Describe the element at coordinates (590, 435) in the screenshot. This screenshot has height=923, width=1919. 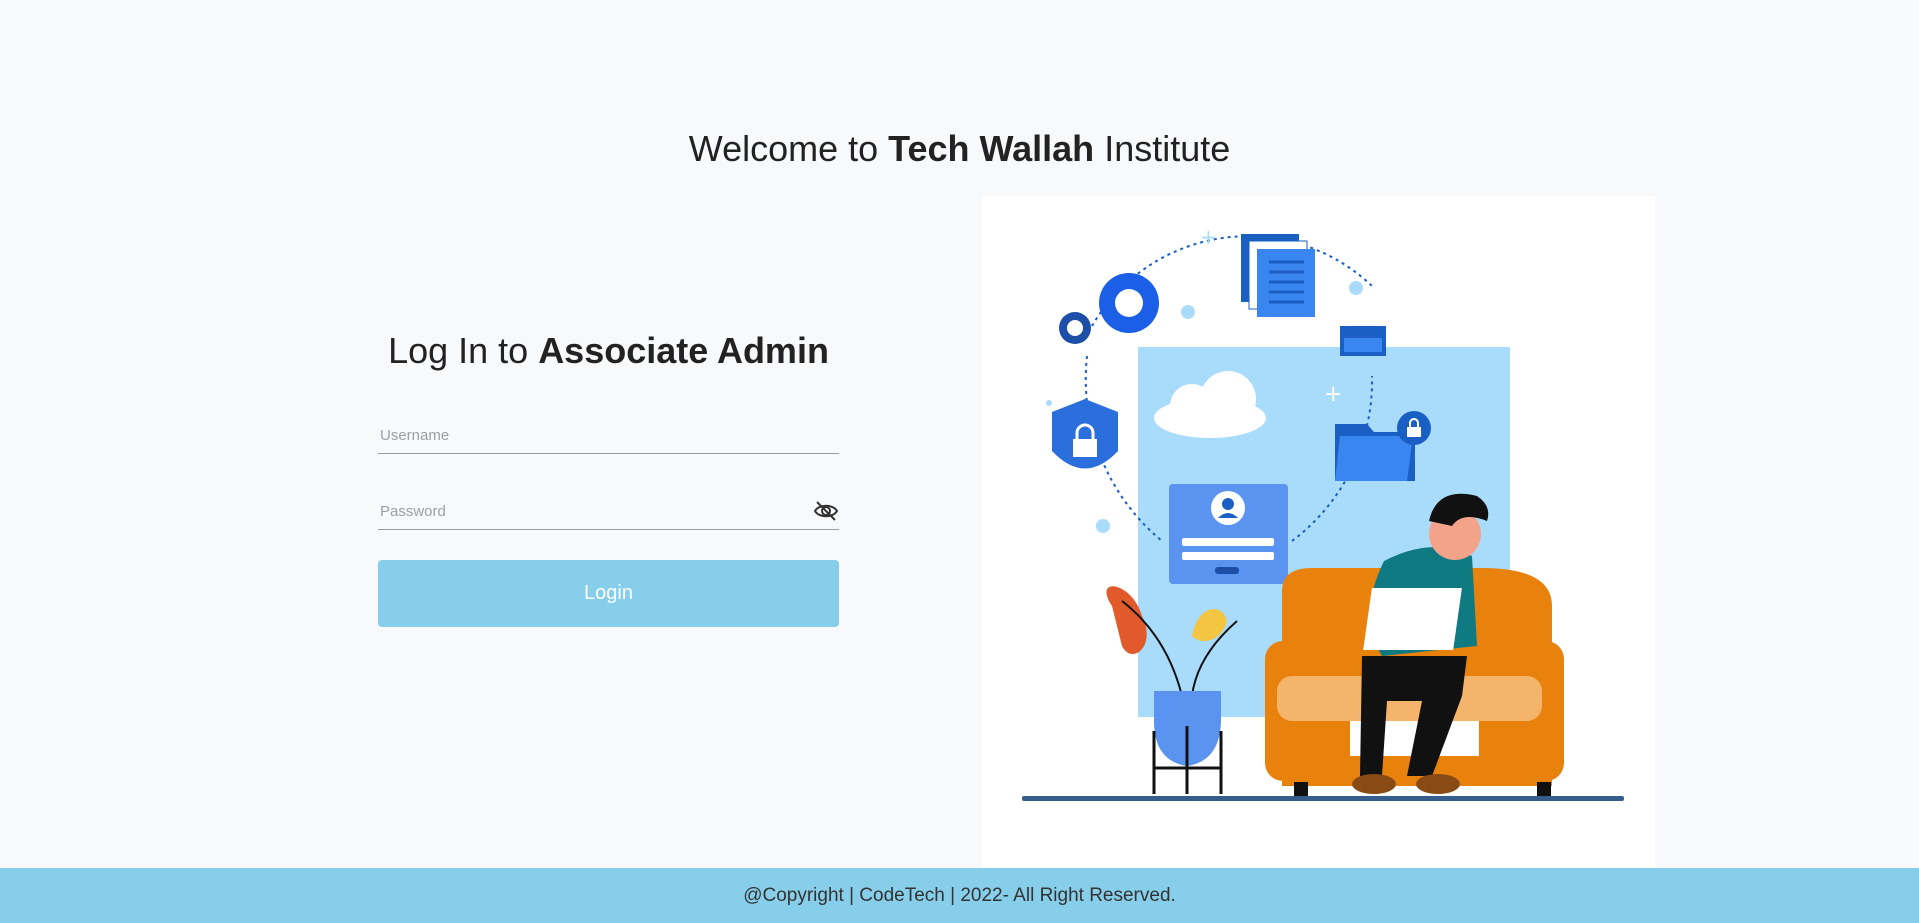
I see `username-input` at that location.